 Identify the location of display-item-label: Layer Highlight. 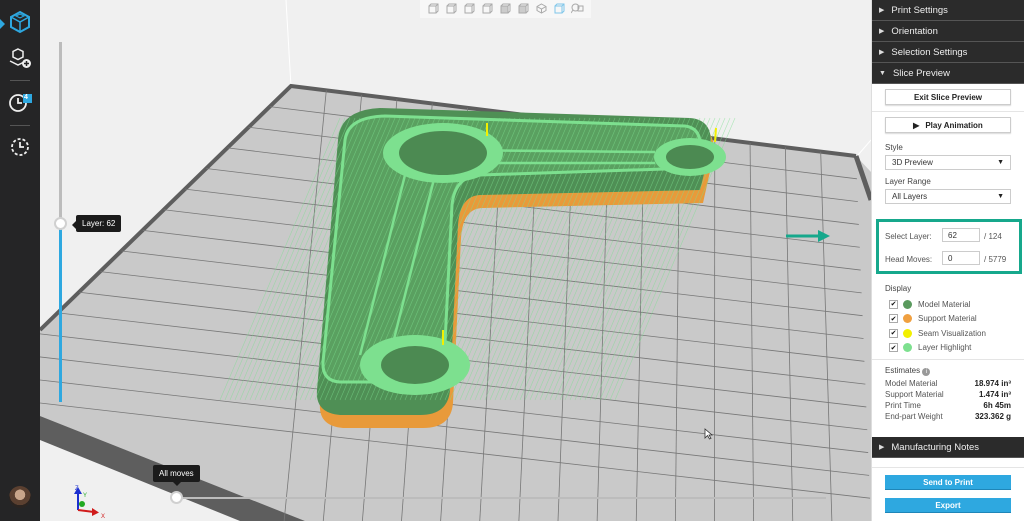
(945, 348).